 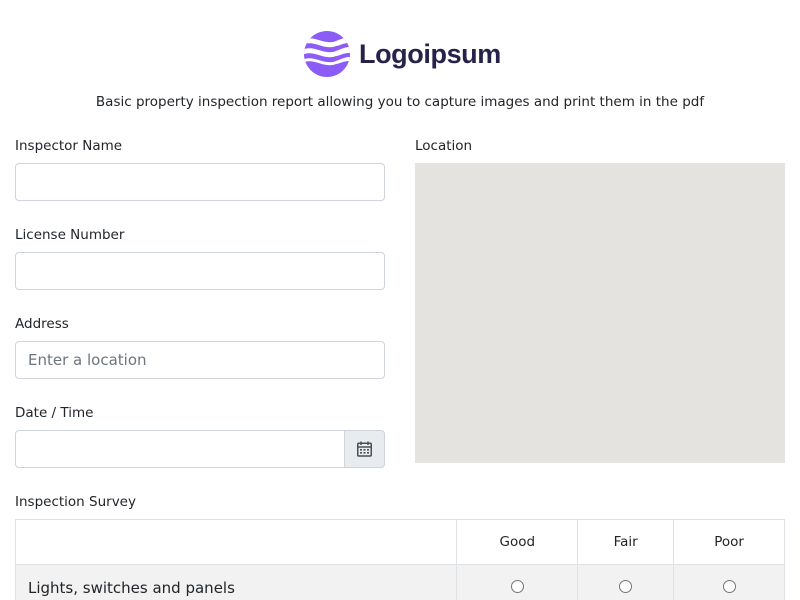 I want to click on table-header-row: Good Fair Poor, so click(x=399, y=542).